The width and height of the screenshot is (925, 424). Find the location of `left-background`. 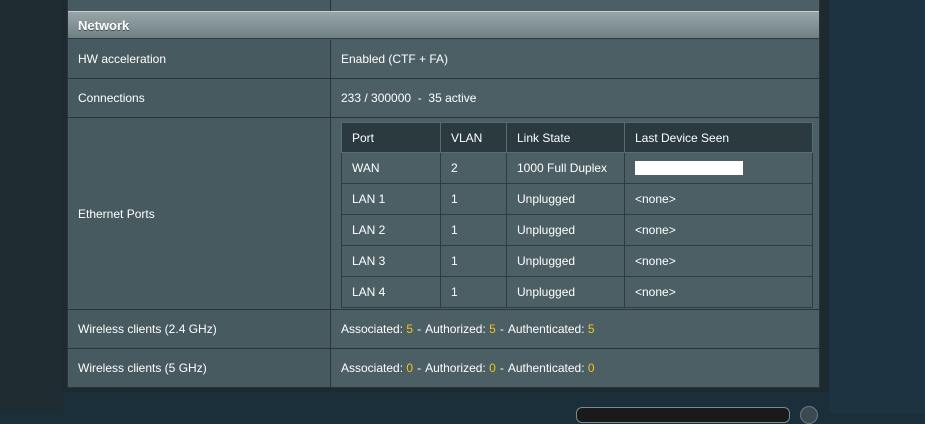

left-background is located at coordinates (31, 206).